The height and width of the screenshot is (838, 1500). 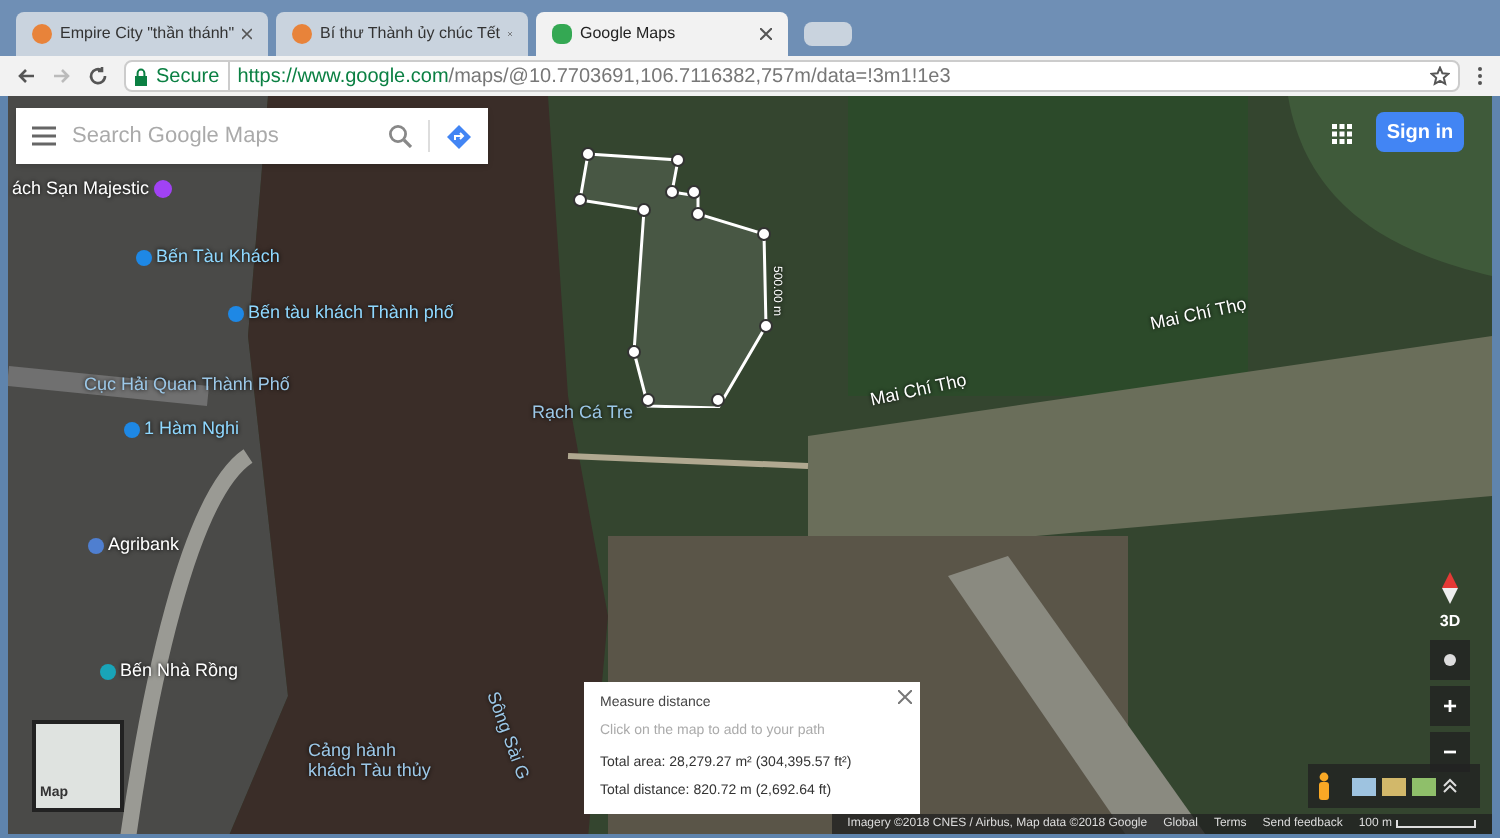 I want to click on directions-icon, so click(x=459, y=136).